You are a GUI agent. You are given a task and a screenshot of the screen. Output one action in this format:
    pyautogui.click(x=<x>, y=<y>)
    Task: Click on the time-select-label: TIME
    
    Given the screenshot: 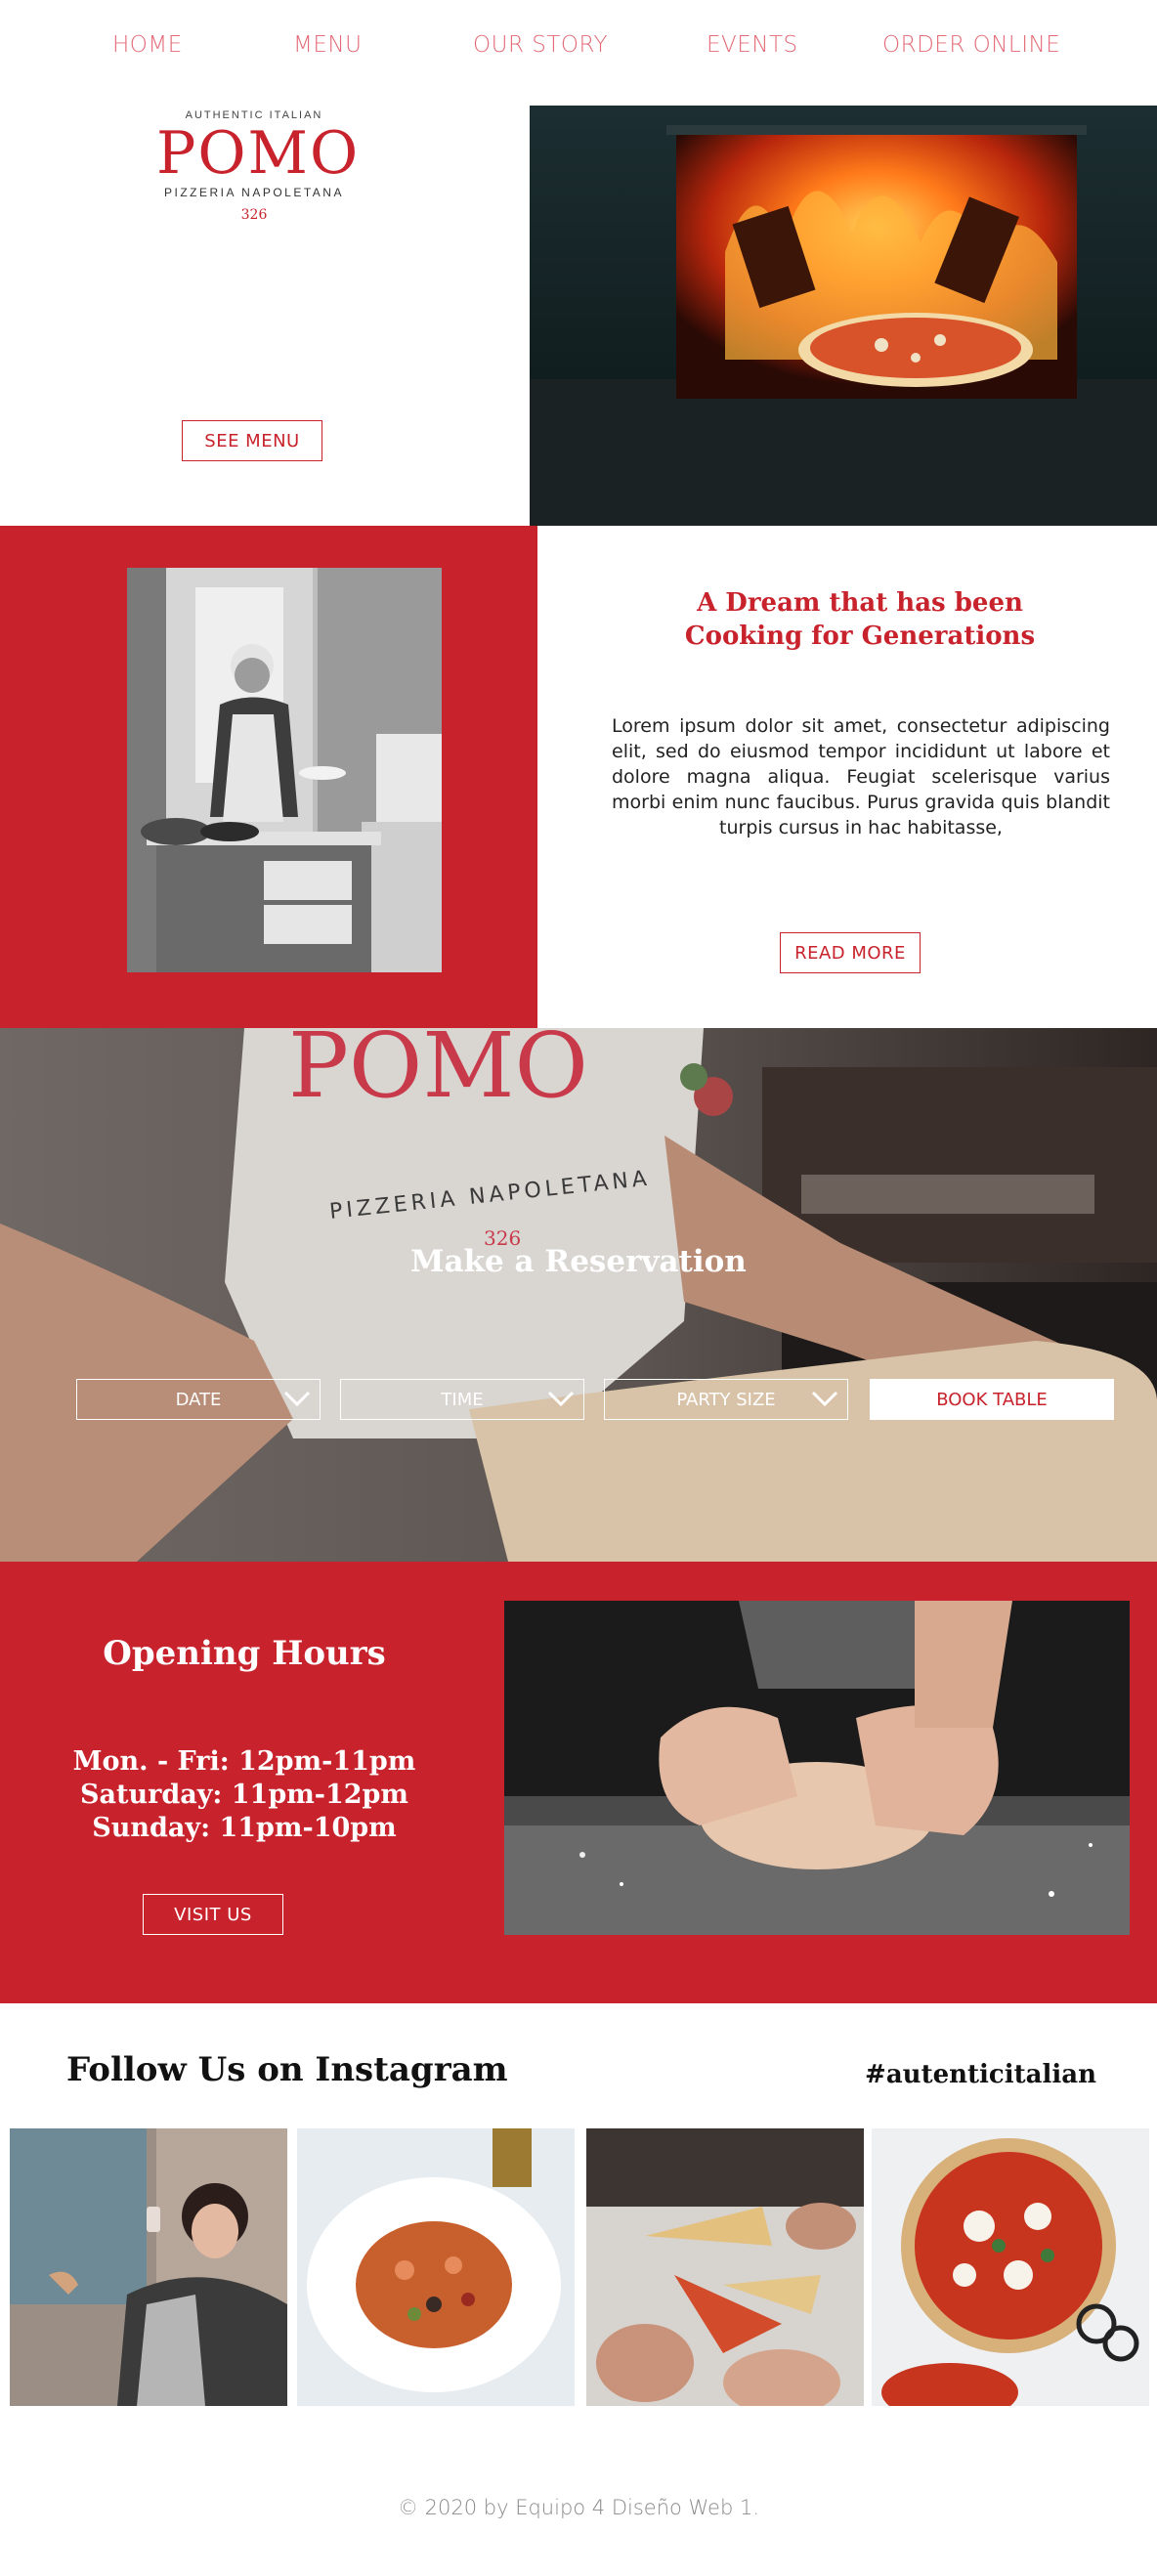 What is the action you would take?
    pyautogui.click(x=462, y=1399)
    